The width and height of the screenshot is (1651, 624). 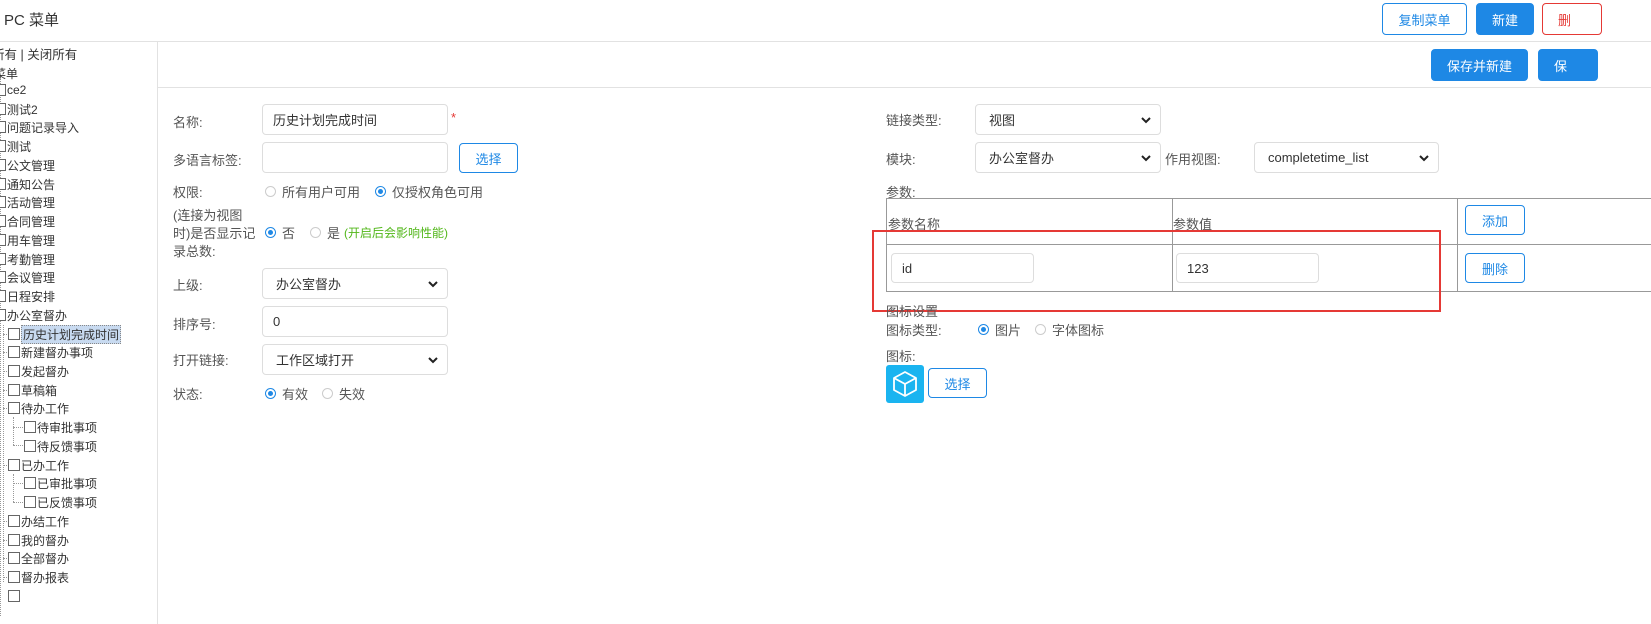 What do you see at coordinates (65, 334) in the screenshot?
I see `tree-item-history-plan: 历史计划完成时间` at bounding box center [65, 334].